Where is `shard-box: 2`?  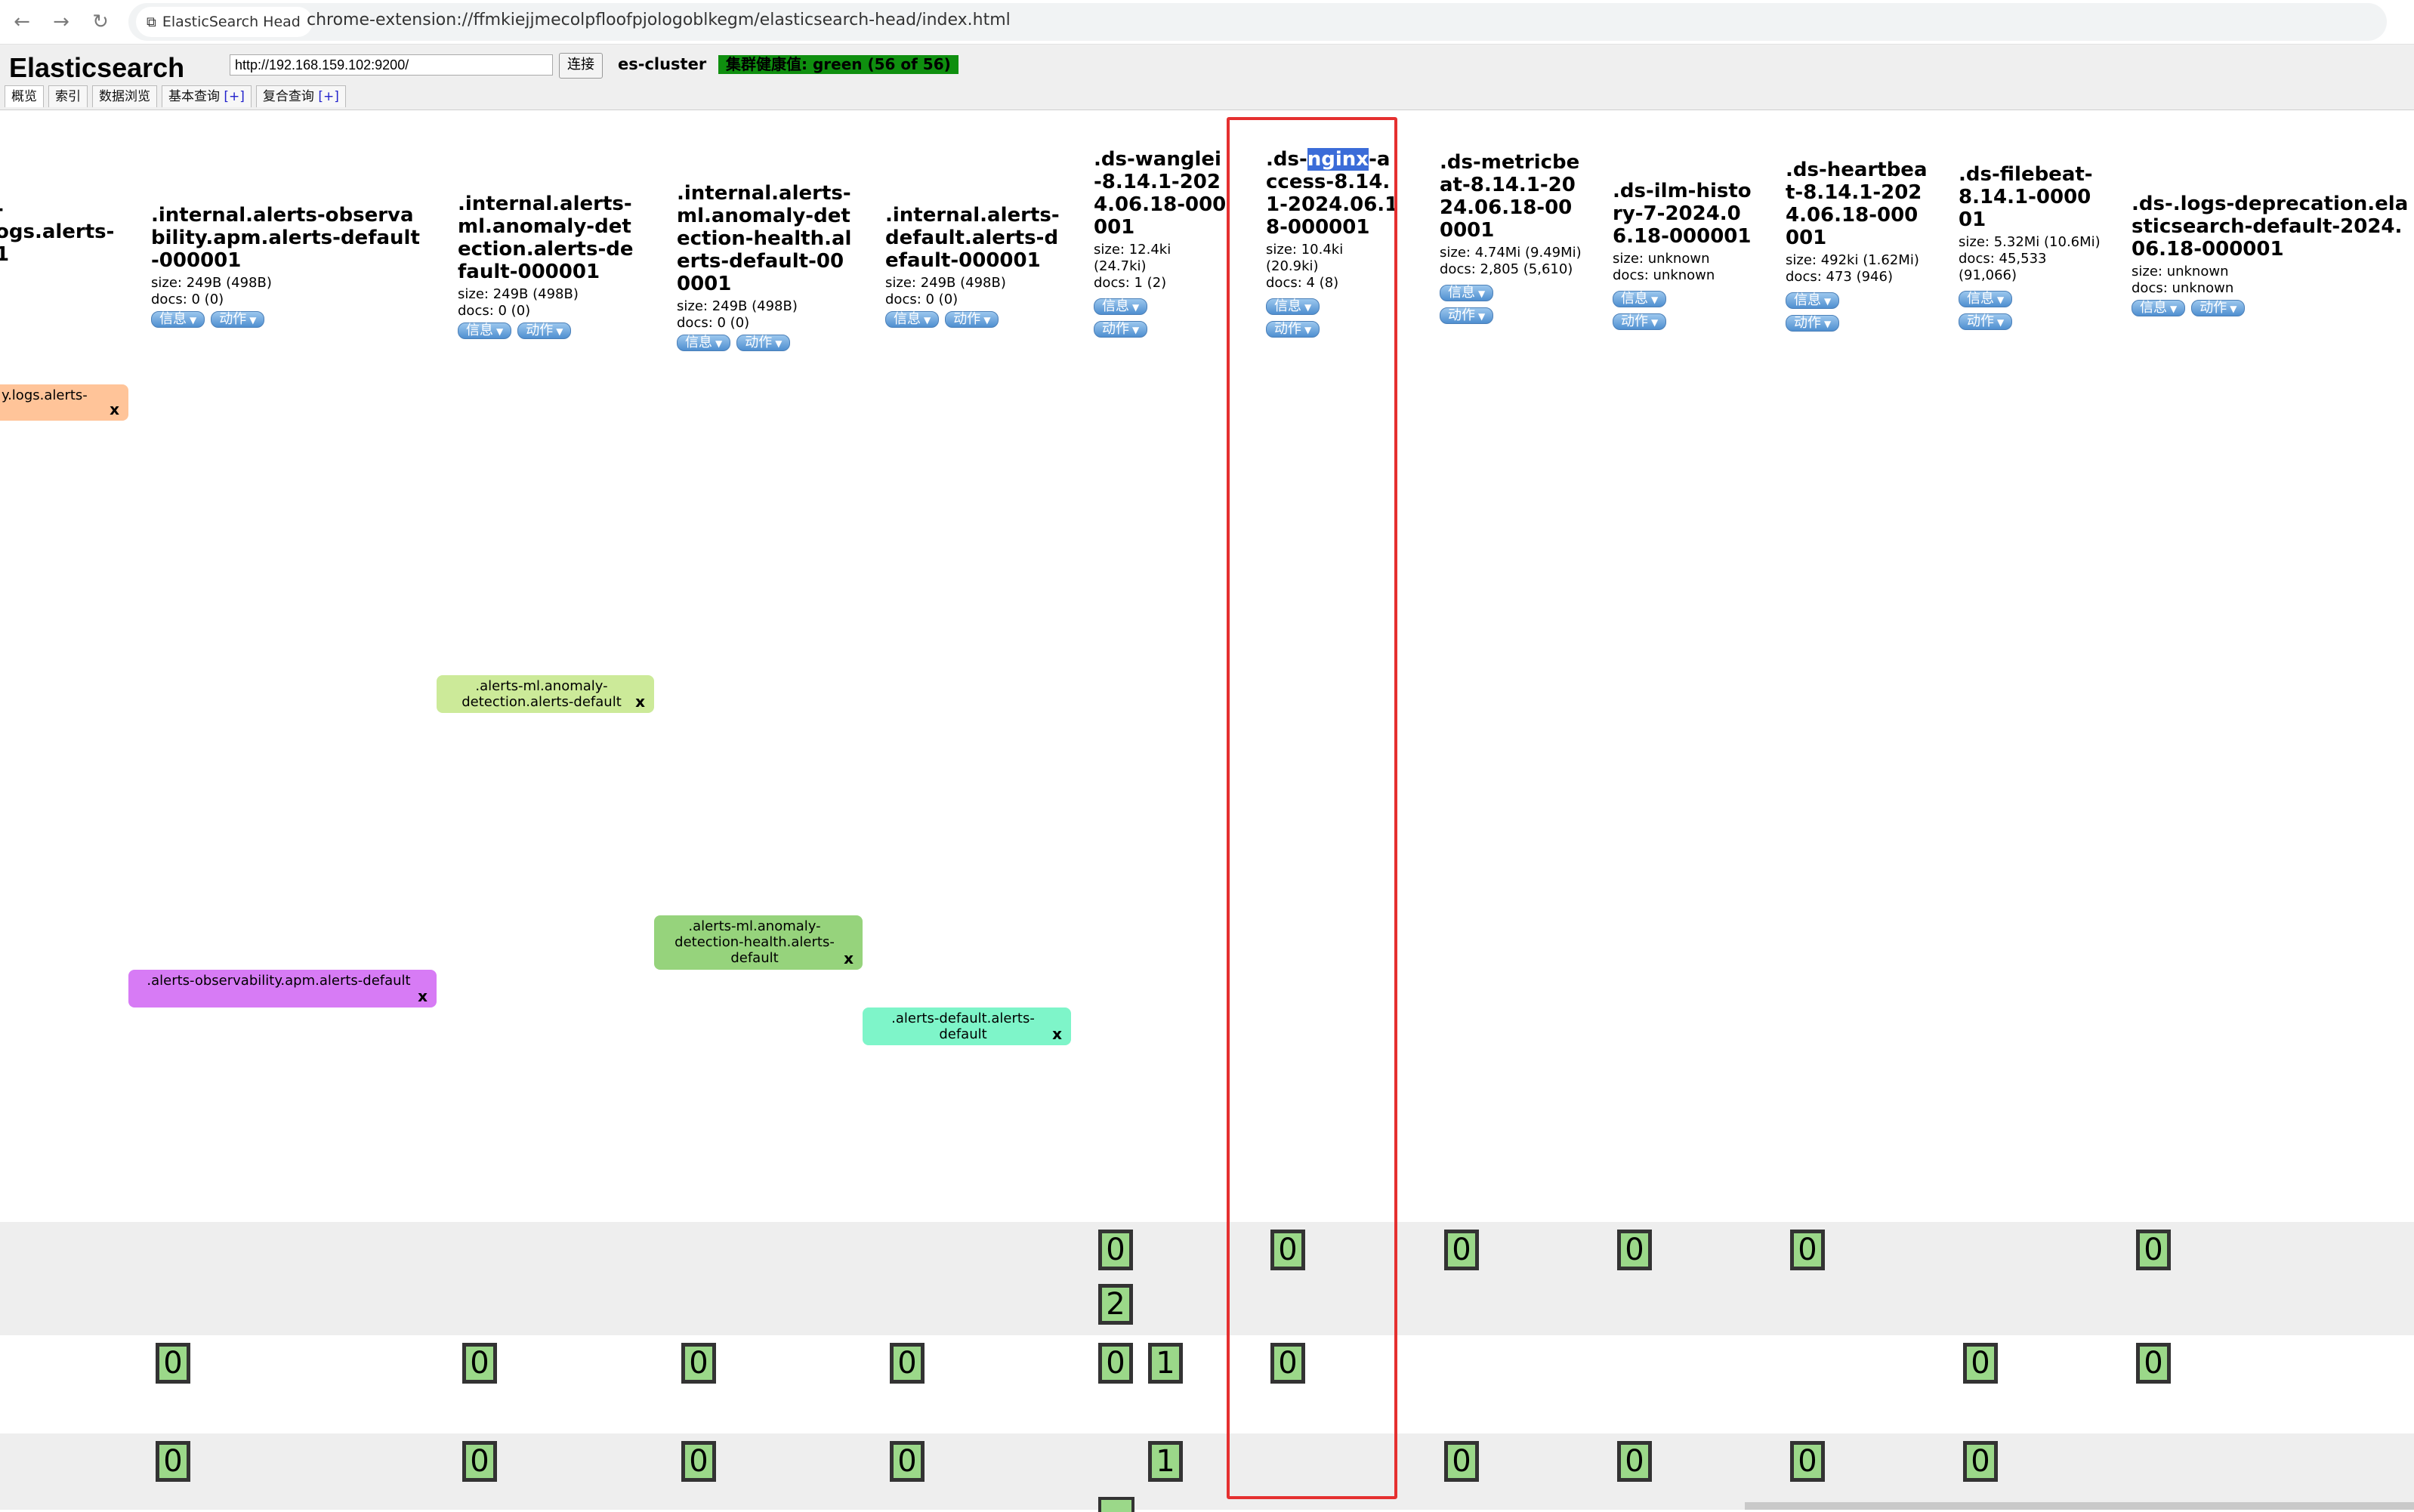
shard-box: 2 is located at coordinates (1115, 1304).